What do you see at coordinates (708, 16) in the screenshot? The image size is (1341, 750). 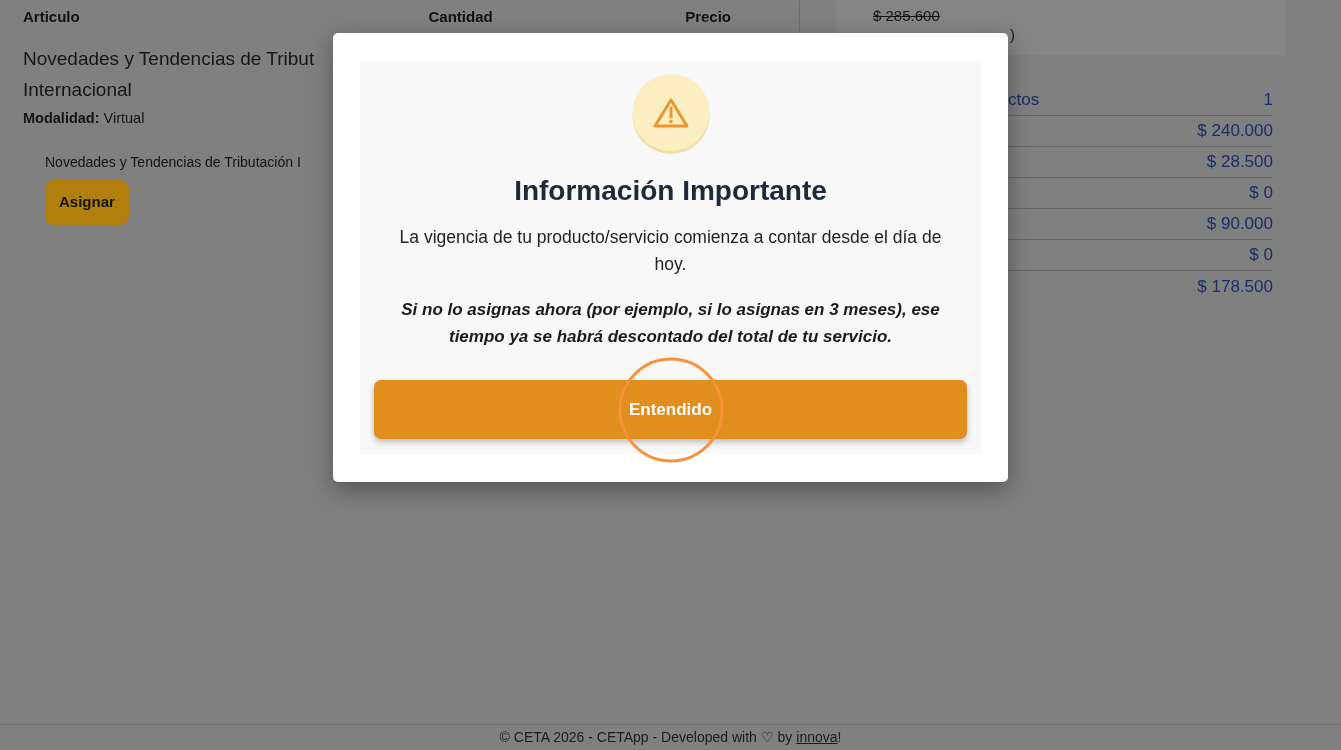 I see `column-header: Precio` at bounding box center [708, 16].